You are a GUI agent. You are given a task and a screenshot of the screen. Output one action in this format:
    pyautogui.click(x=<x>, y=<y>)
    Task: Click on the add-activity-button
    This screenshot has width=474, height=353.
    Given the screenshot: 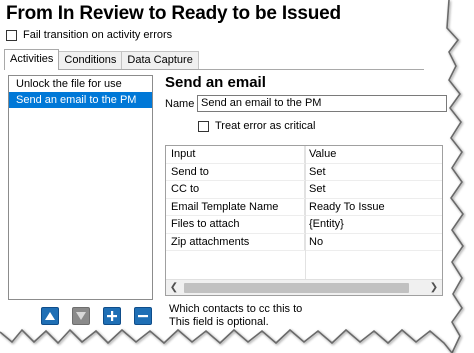 What is the action you would take?
    pyautogui.click(x=112, y=316)
    